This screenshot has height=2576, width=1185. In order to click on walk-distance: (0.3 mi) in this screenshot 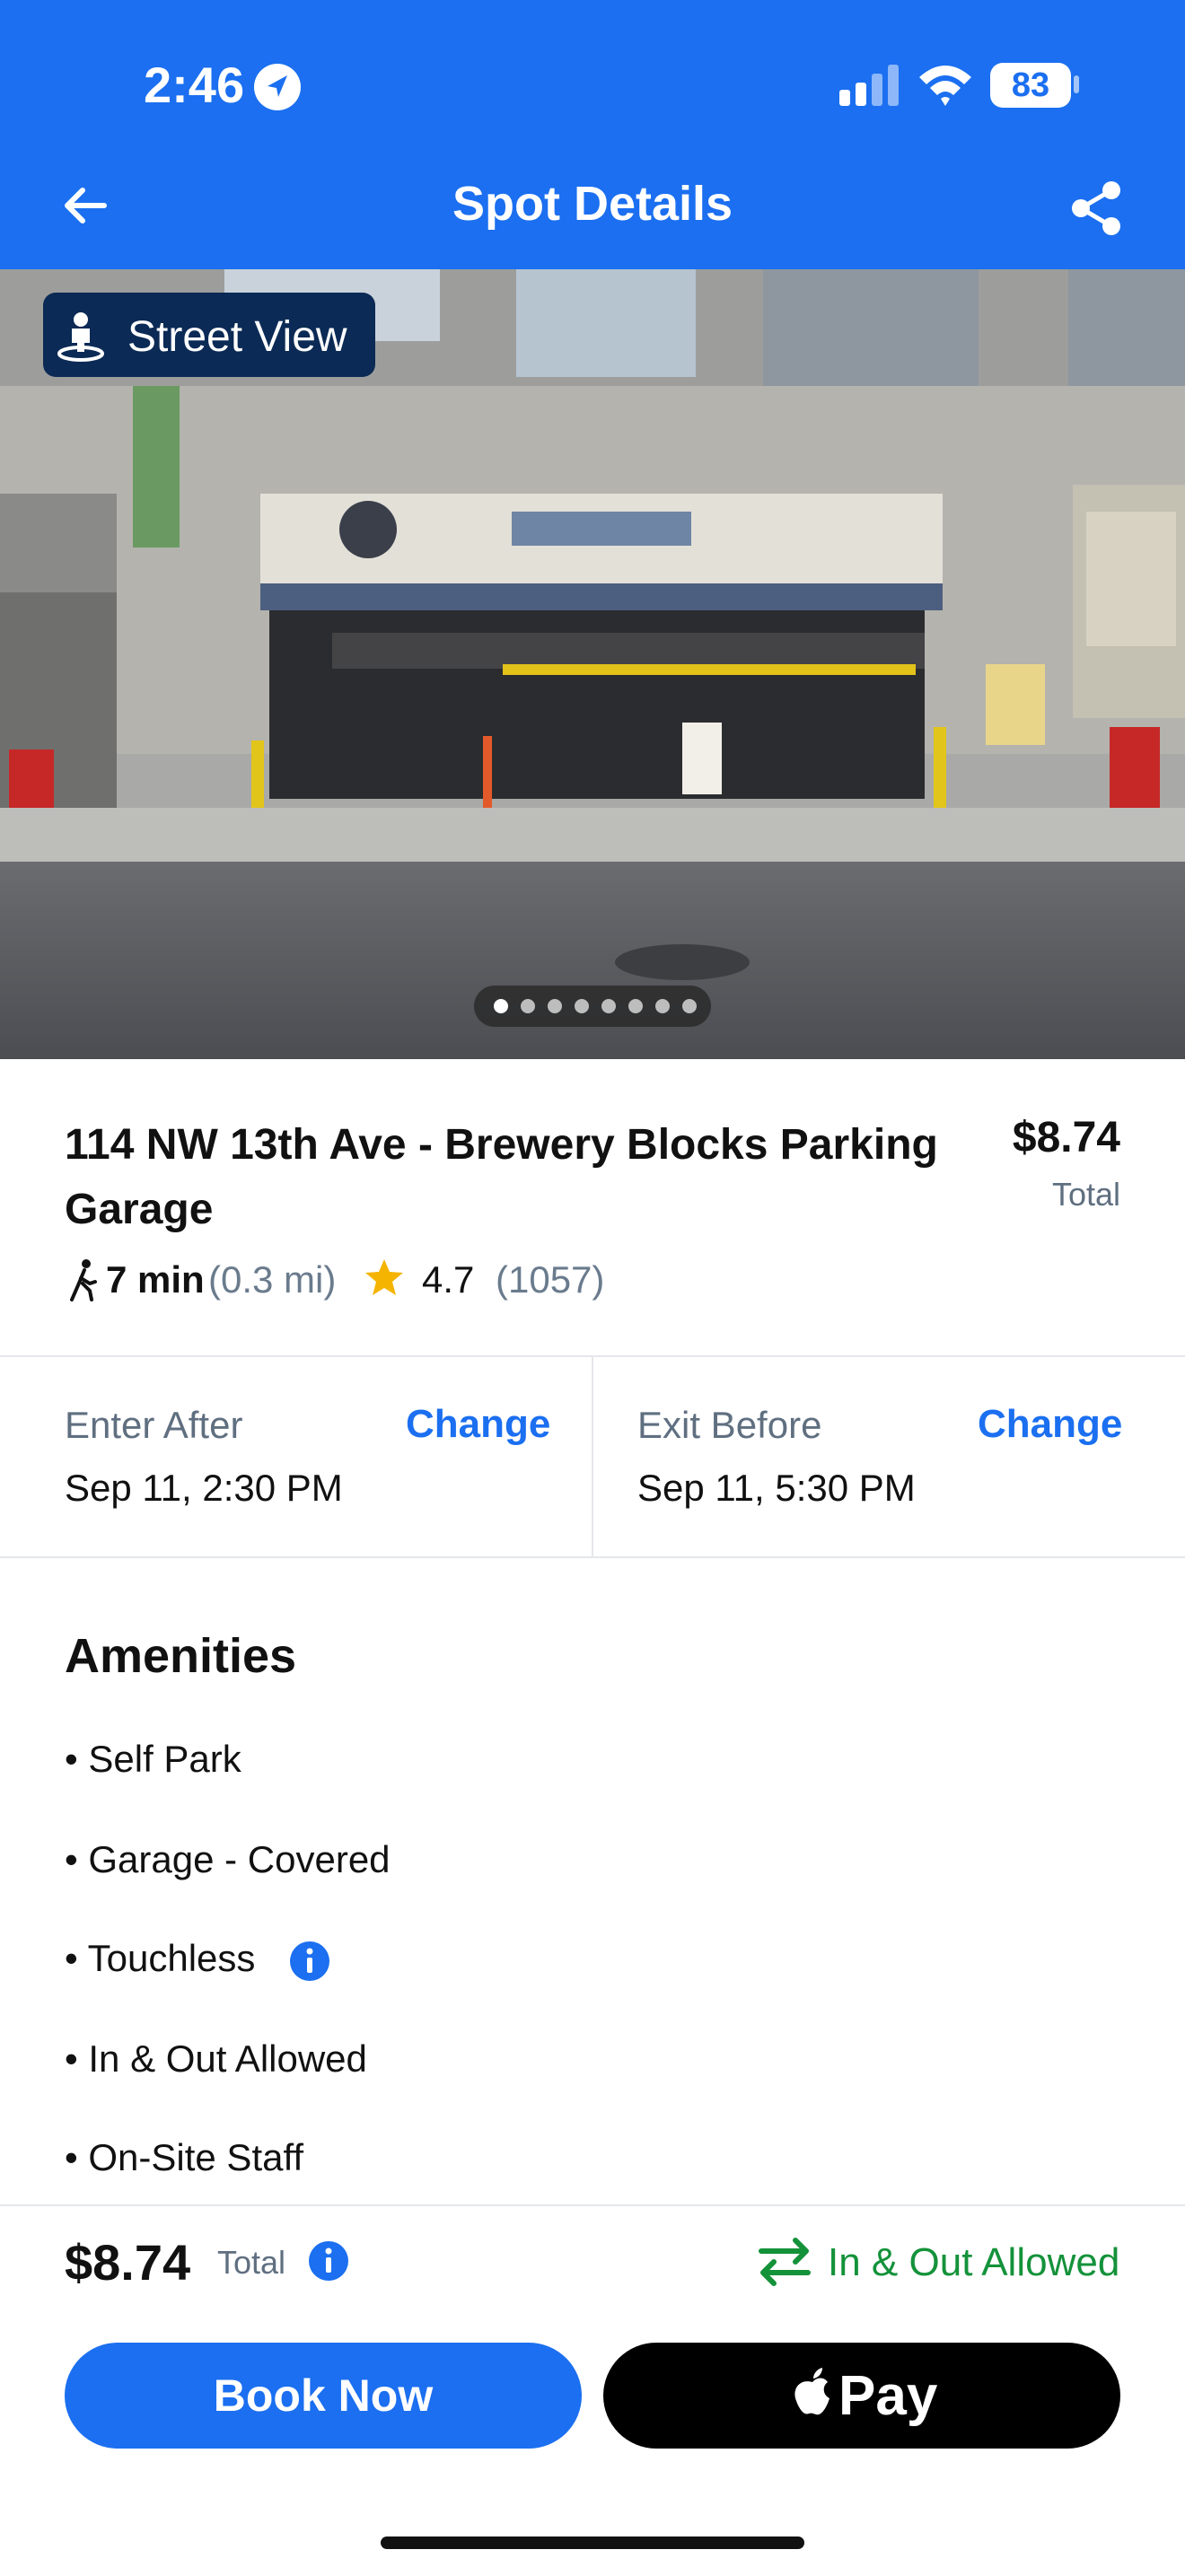, I will do `click(272, 1279)`.